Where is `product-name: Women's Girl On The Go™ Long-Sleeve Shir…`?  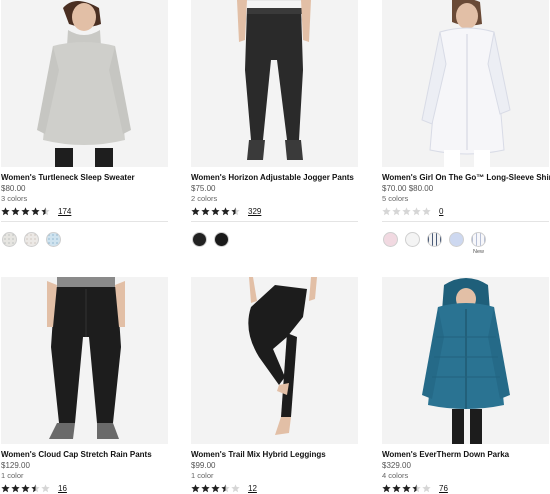 product-name: Women's Girl On The Go™ Long-Sleeve Shir… is located at coordinates (466, 178).